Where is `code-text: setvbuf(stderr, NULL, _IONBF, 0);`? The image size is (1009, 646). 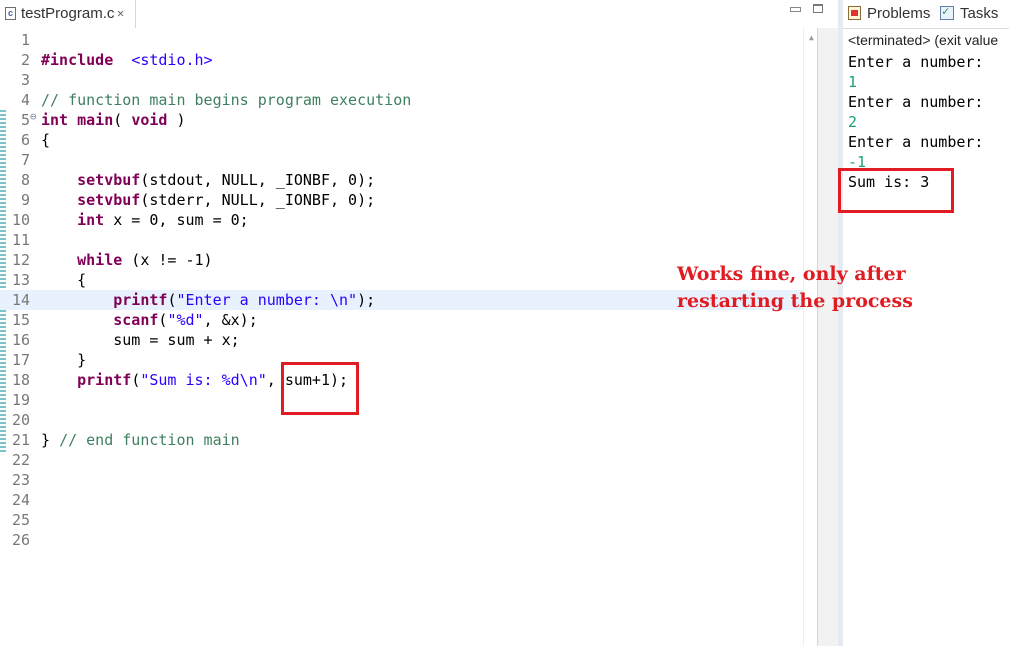 code-text: setvbuf(stderr, NULL, _IONBF, 0); is located at coordinates (208, 200).